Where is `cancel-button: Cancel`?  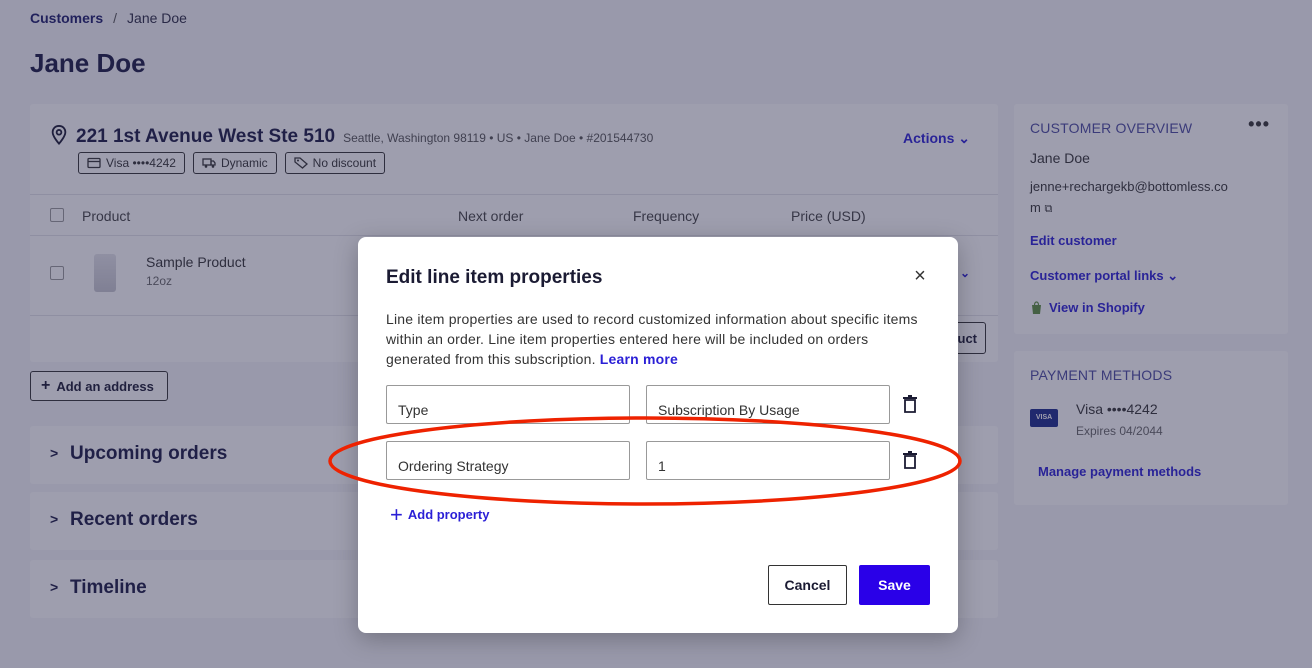
cancel-button: Cancel is located at coordinates (807, 585).